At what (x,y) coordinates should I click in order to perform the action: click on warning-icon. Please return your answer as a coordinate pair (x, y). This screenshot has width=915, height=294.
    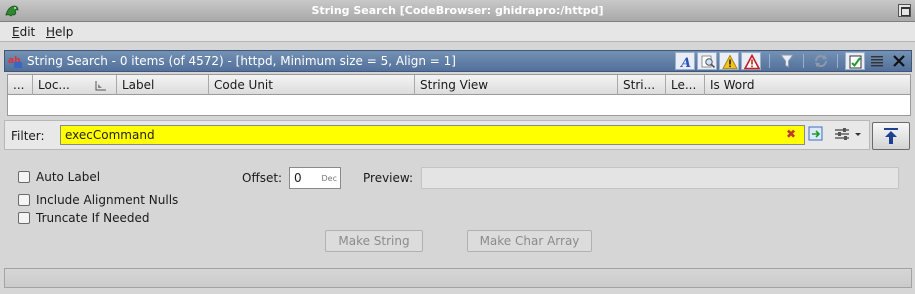
    Looking at the image, I should click on (730, 61).